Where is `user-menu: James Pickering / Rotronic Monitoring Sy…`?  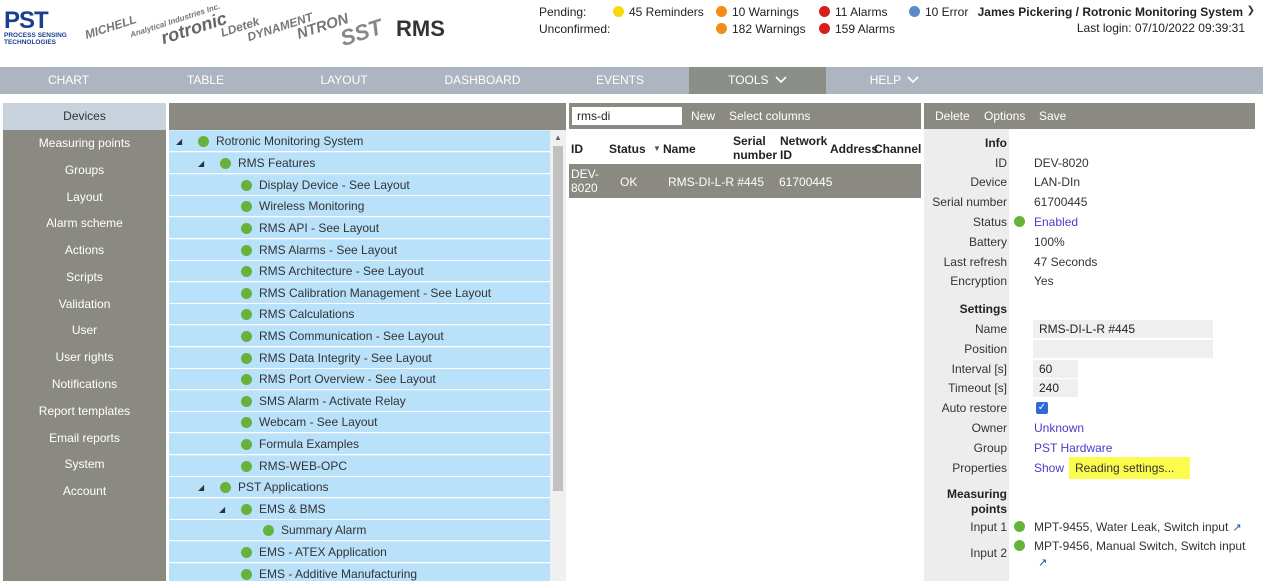 user-menu: James Pickering / Rotronic Monitoring Sy… is located at coordinates (1110, 12).